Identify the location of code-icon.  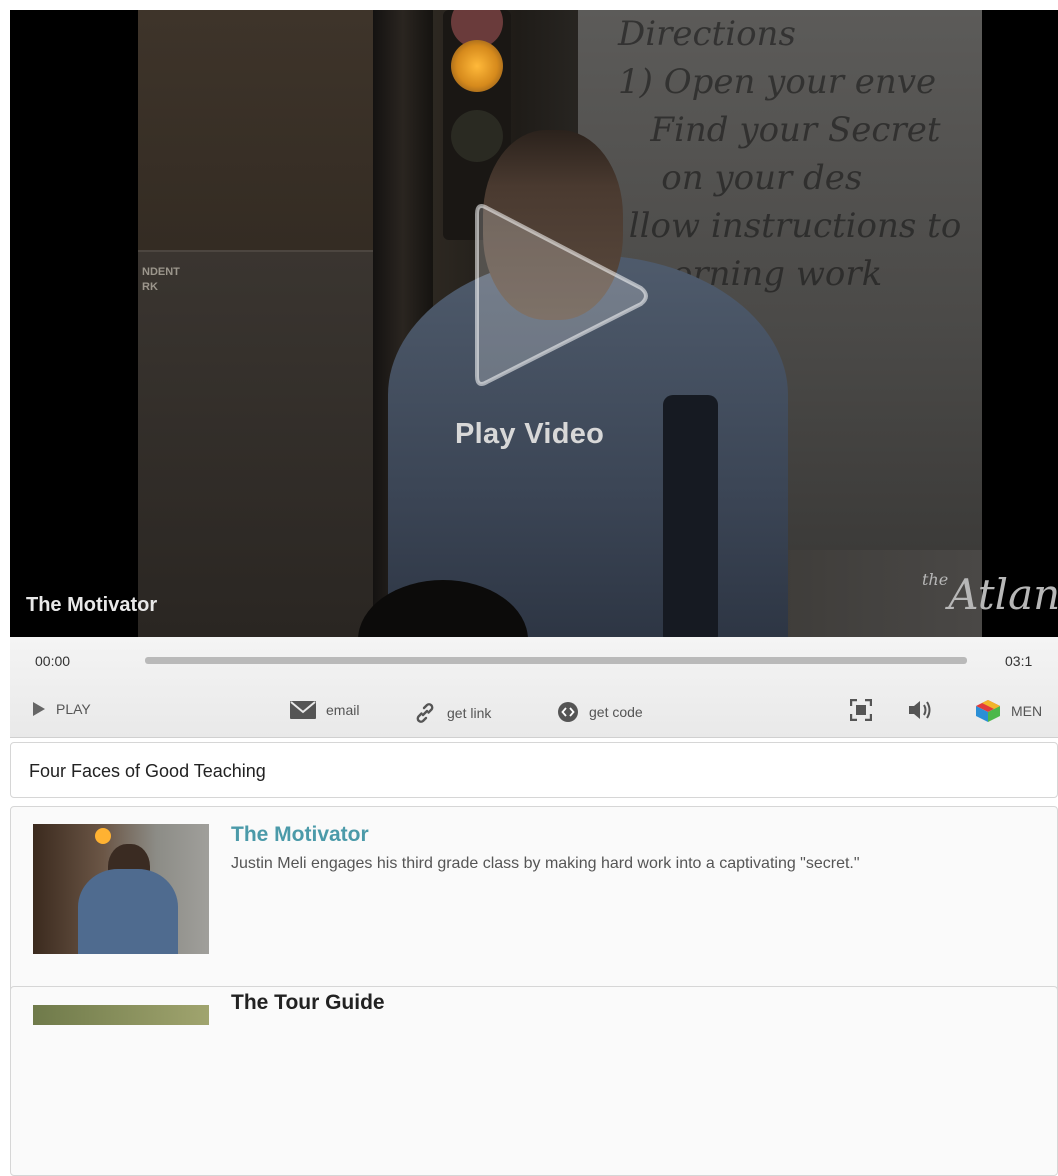
(568, 712).